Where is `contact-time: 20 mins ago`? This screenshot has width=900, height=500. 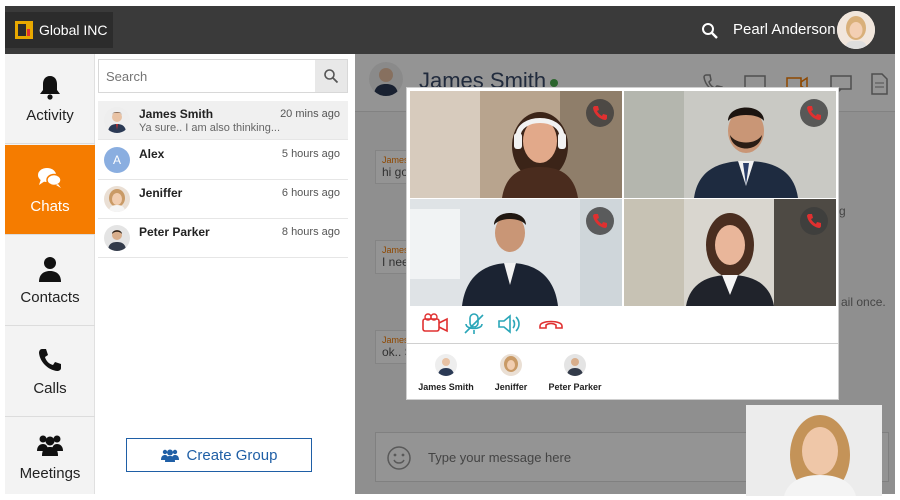 contact-time: 20 mins ago is located at coordinates (310, 114).